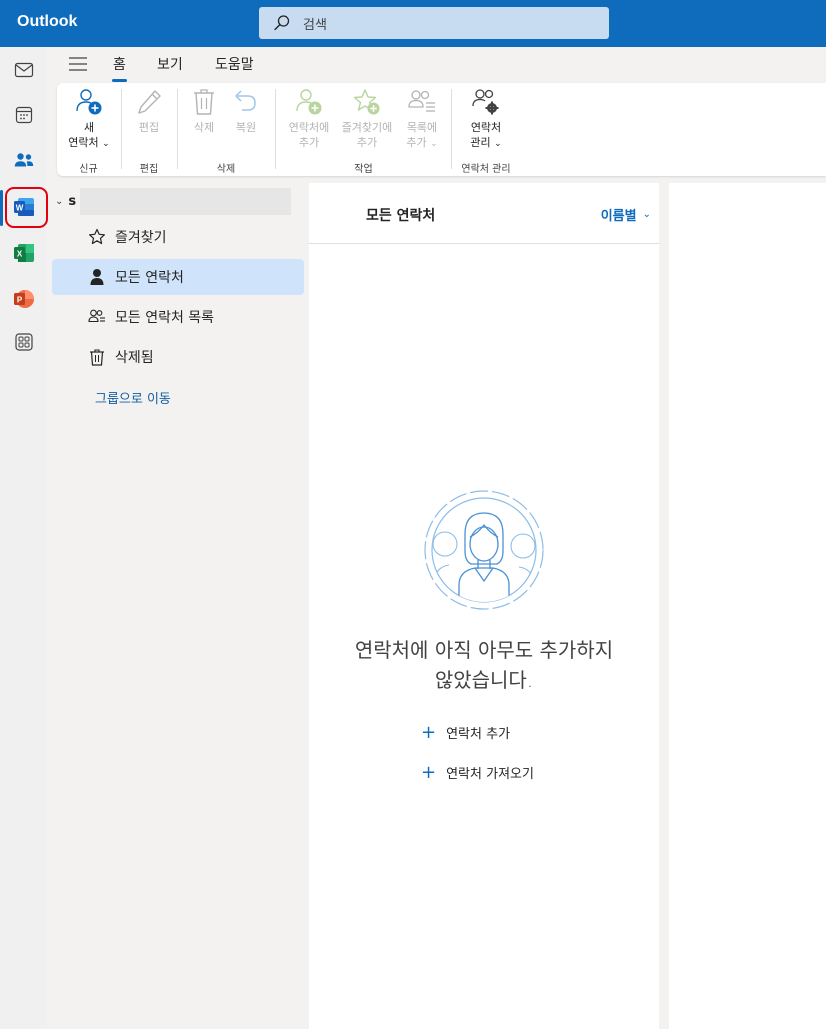  I want to click on active-indicator, so click(1, 208).